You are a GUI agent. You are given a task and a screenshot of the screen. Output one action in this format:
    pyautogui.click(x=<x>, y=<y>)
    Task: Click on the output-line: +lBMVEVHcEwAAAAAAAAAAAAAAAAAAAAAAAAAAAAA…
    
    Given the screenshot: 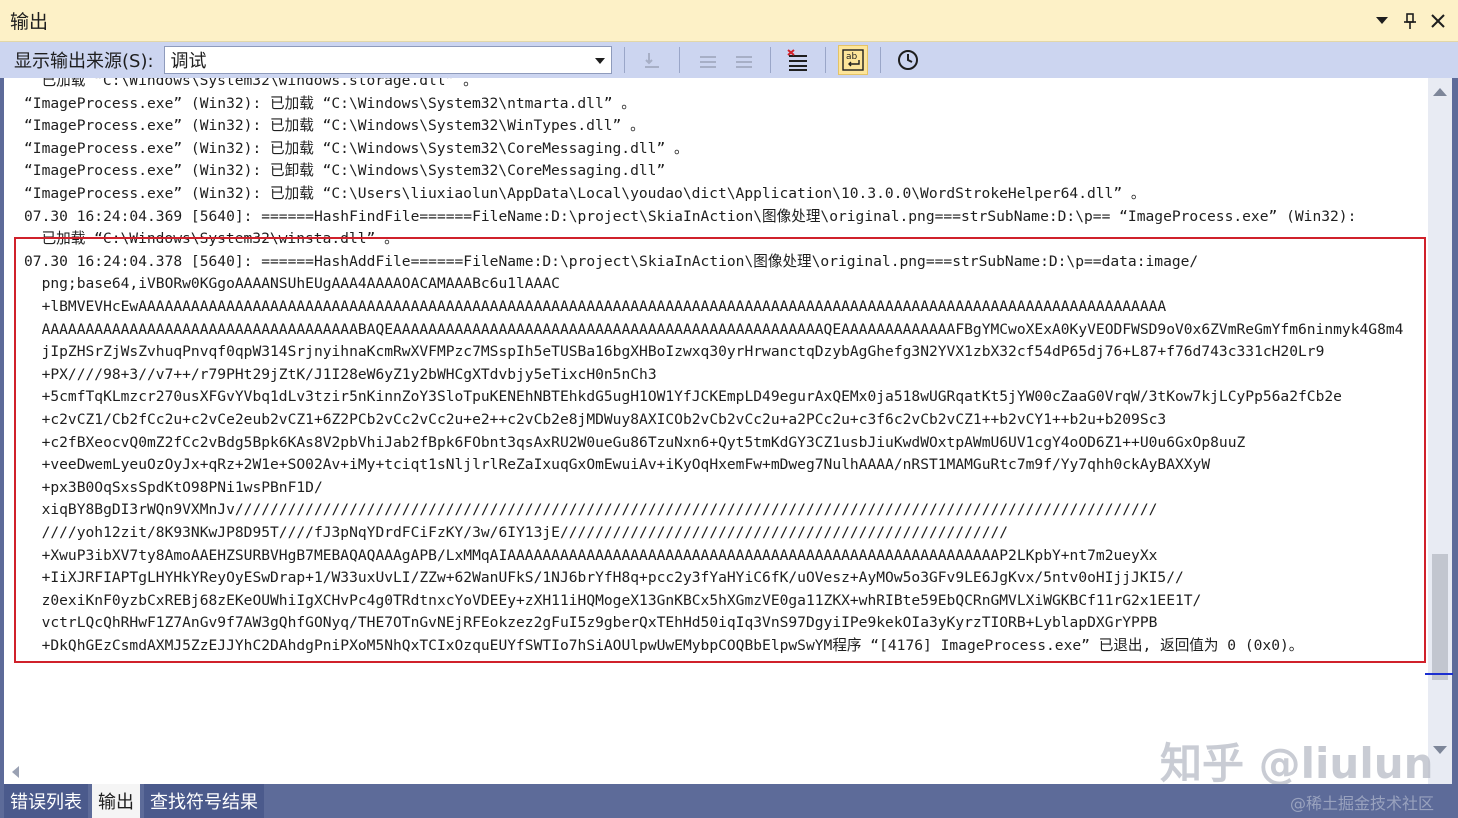 What is the action you would take?
    pyautogui.click(x=595, y=306)
    